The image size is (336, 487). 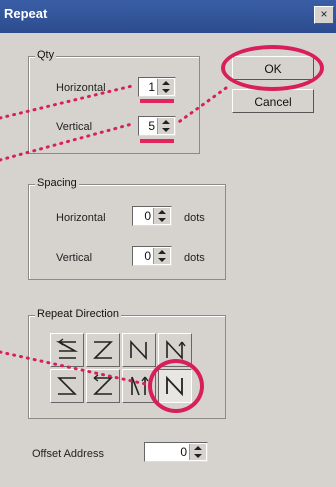 I want to click on leader-to-horizontal, so click(x=67, y=102).